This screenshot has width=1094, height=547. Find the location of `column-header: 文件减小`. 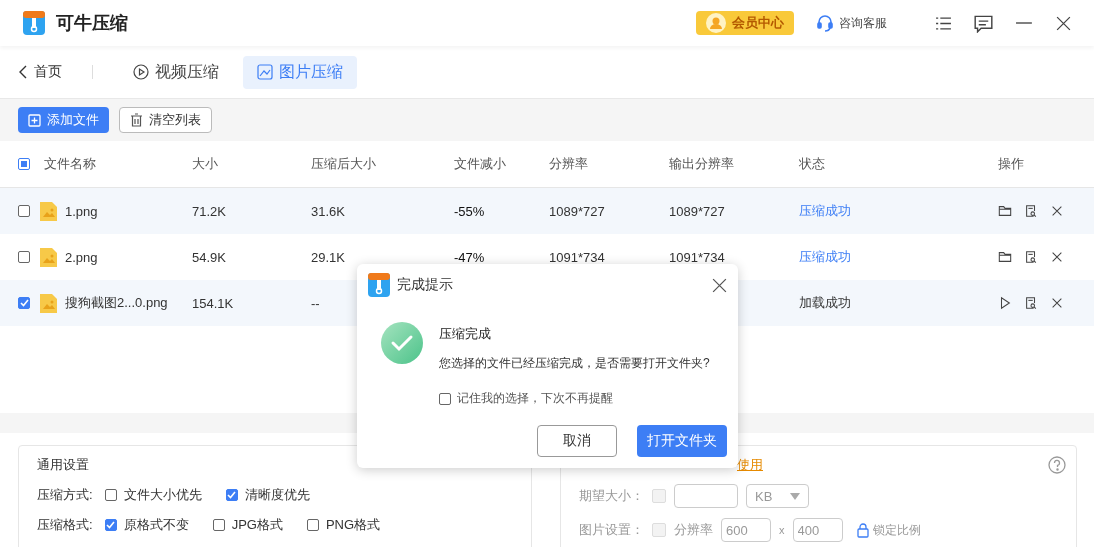

column-header: 文件减小 is located at coordinates (480, 164).